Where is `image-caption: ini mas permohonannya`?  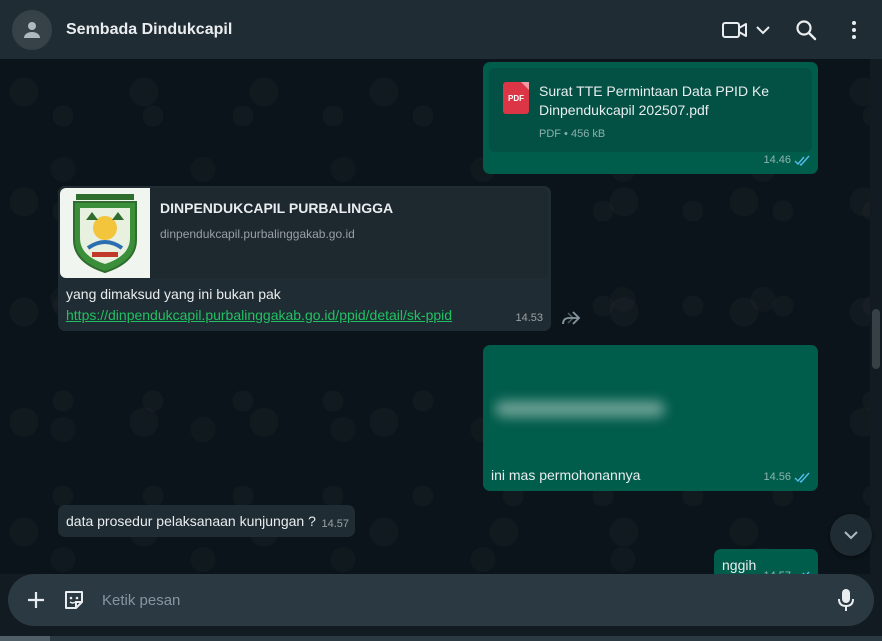 image-caption: ini mas permohonannya is located at coordinates (566, 475).